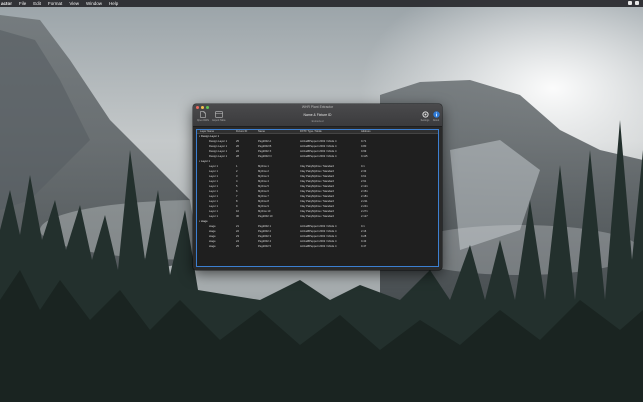 The image size is (643, 402). What do you see at coordinates (22, 3) in the screenshot?
I see `menu-file: File` at bounding box center [22, 3].